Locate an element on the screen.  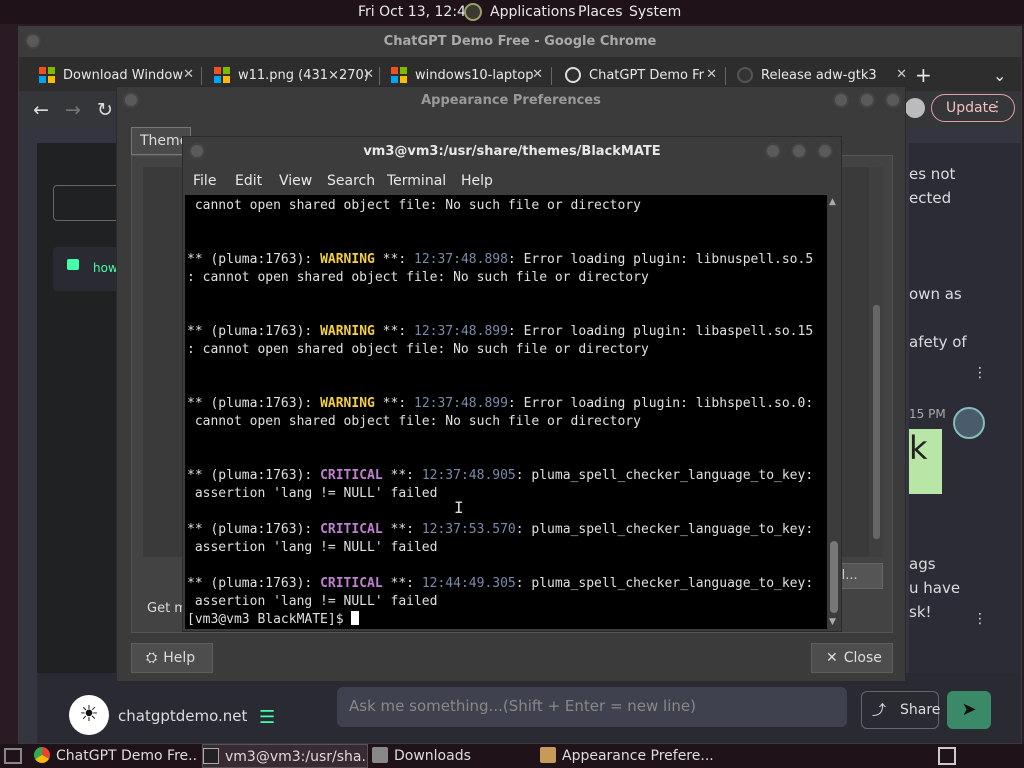
forward-icon: → is located at coordinates (73, 110).